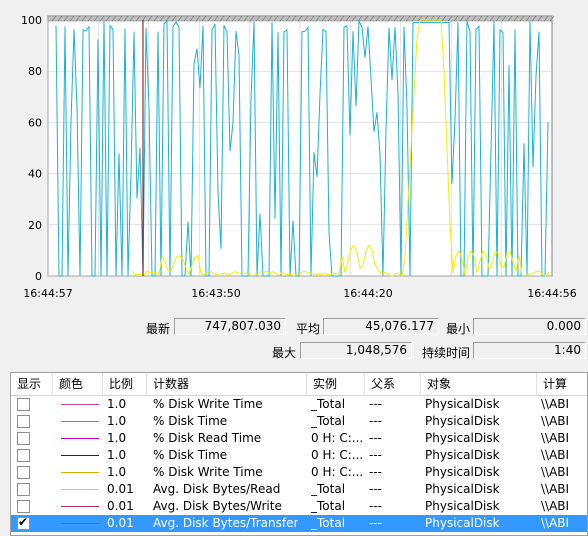 The height and width of the screenshot is (536, 588). Describe the element at coordinates (529, 326) in the screenshot. I see `min-value: 0.000` at that location.